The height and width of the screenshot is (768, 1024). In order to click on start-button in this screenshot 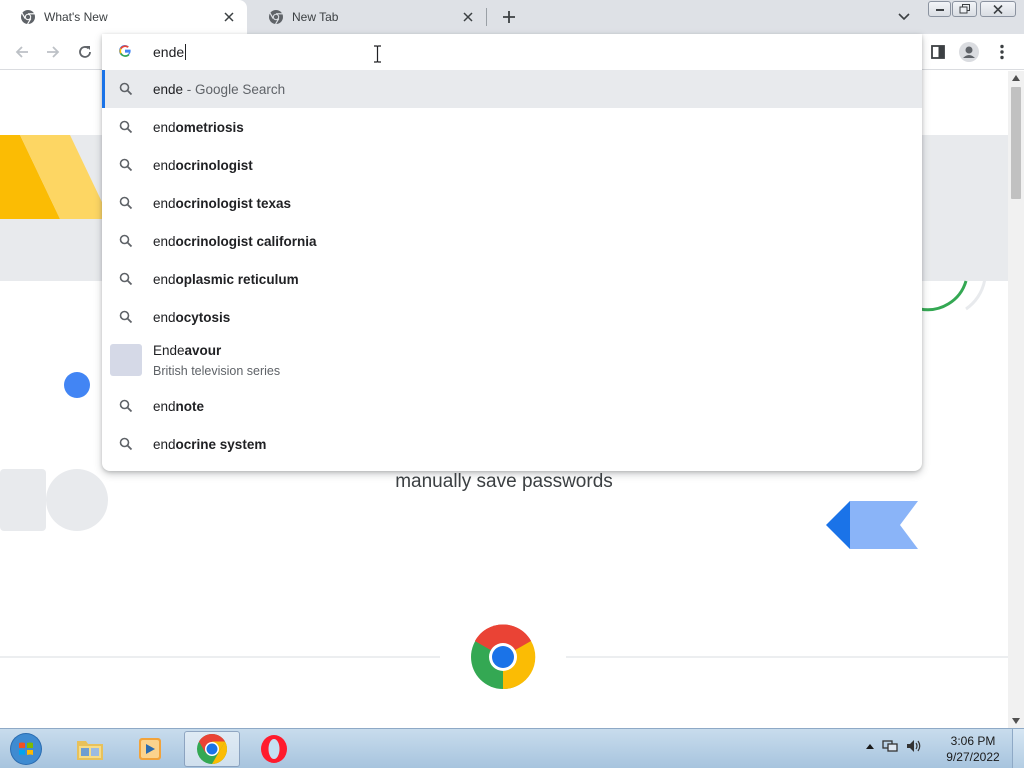, I will do `click(26, 749)`.